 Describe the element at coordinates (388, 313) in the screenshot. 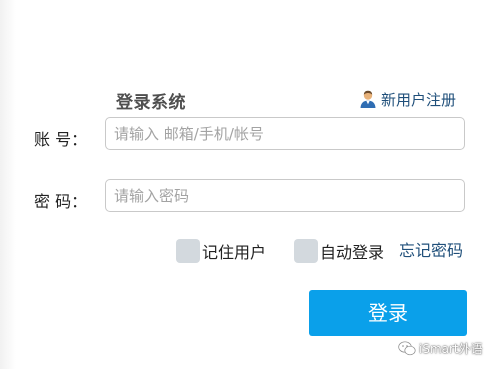

I see `login-button: 登录` at that location.